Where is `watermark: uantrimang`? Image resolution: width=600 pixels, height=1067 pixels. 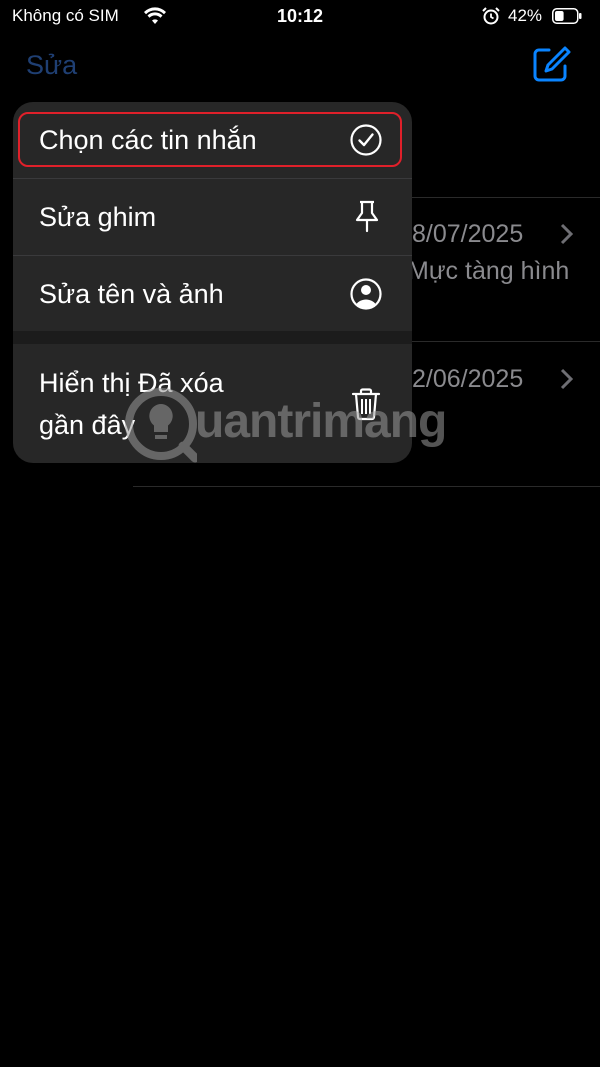
watermark: uantrimang is located at coordinates (297, 426).